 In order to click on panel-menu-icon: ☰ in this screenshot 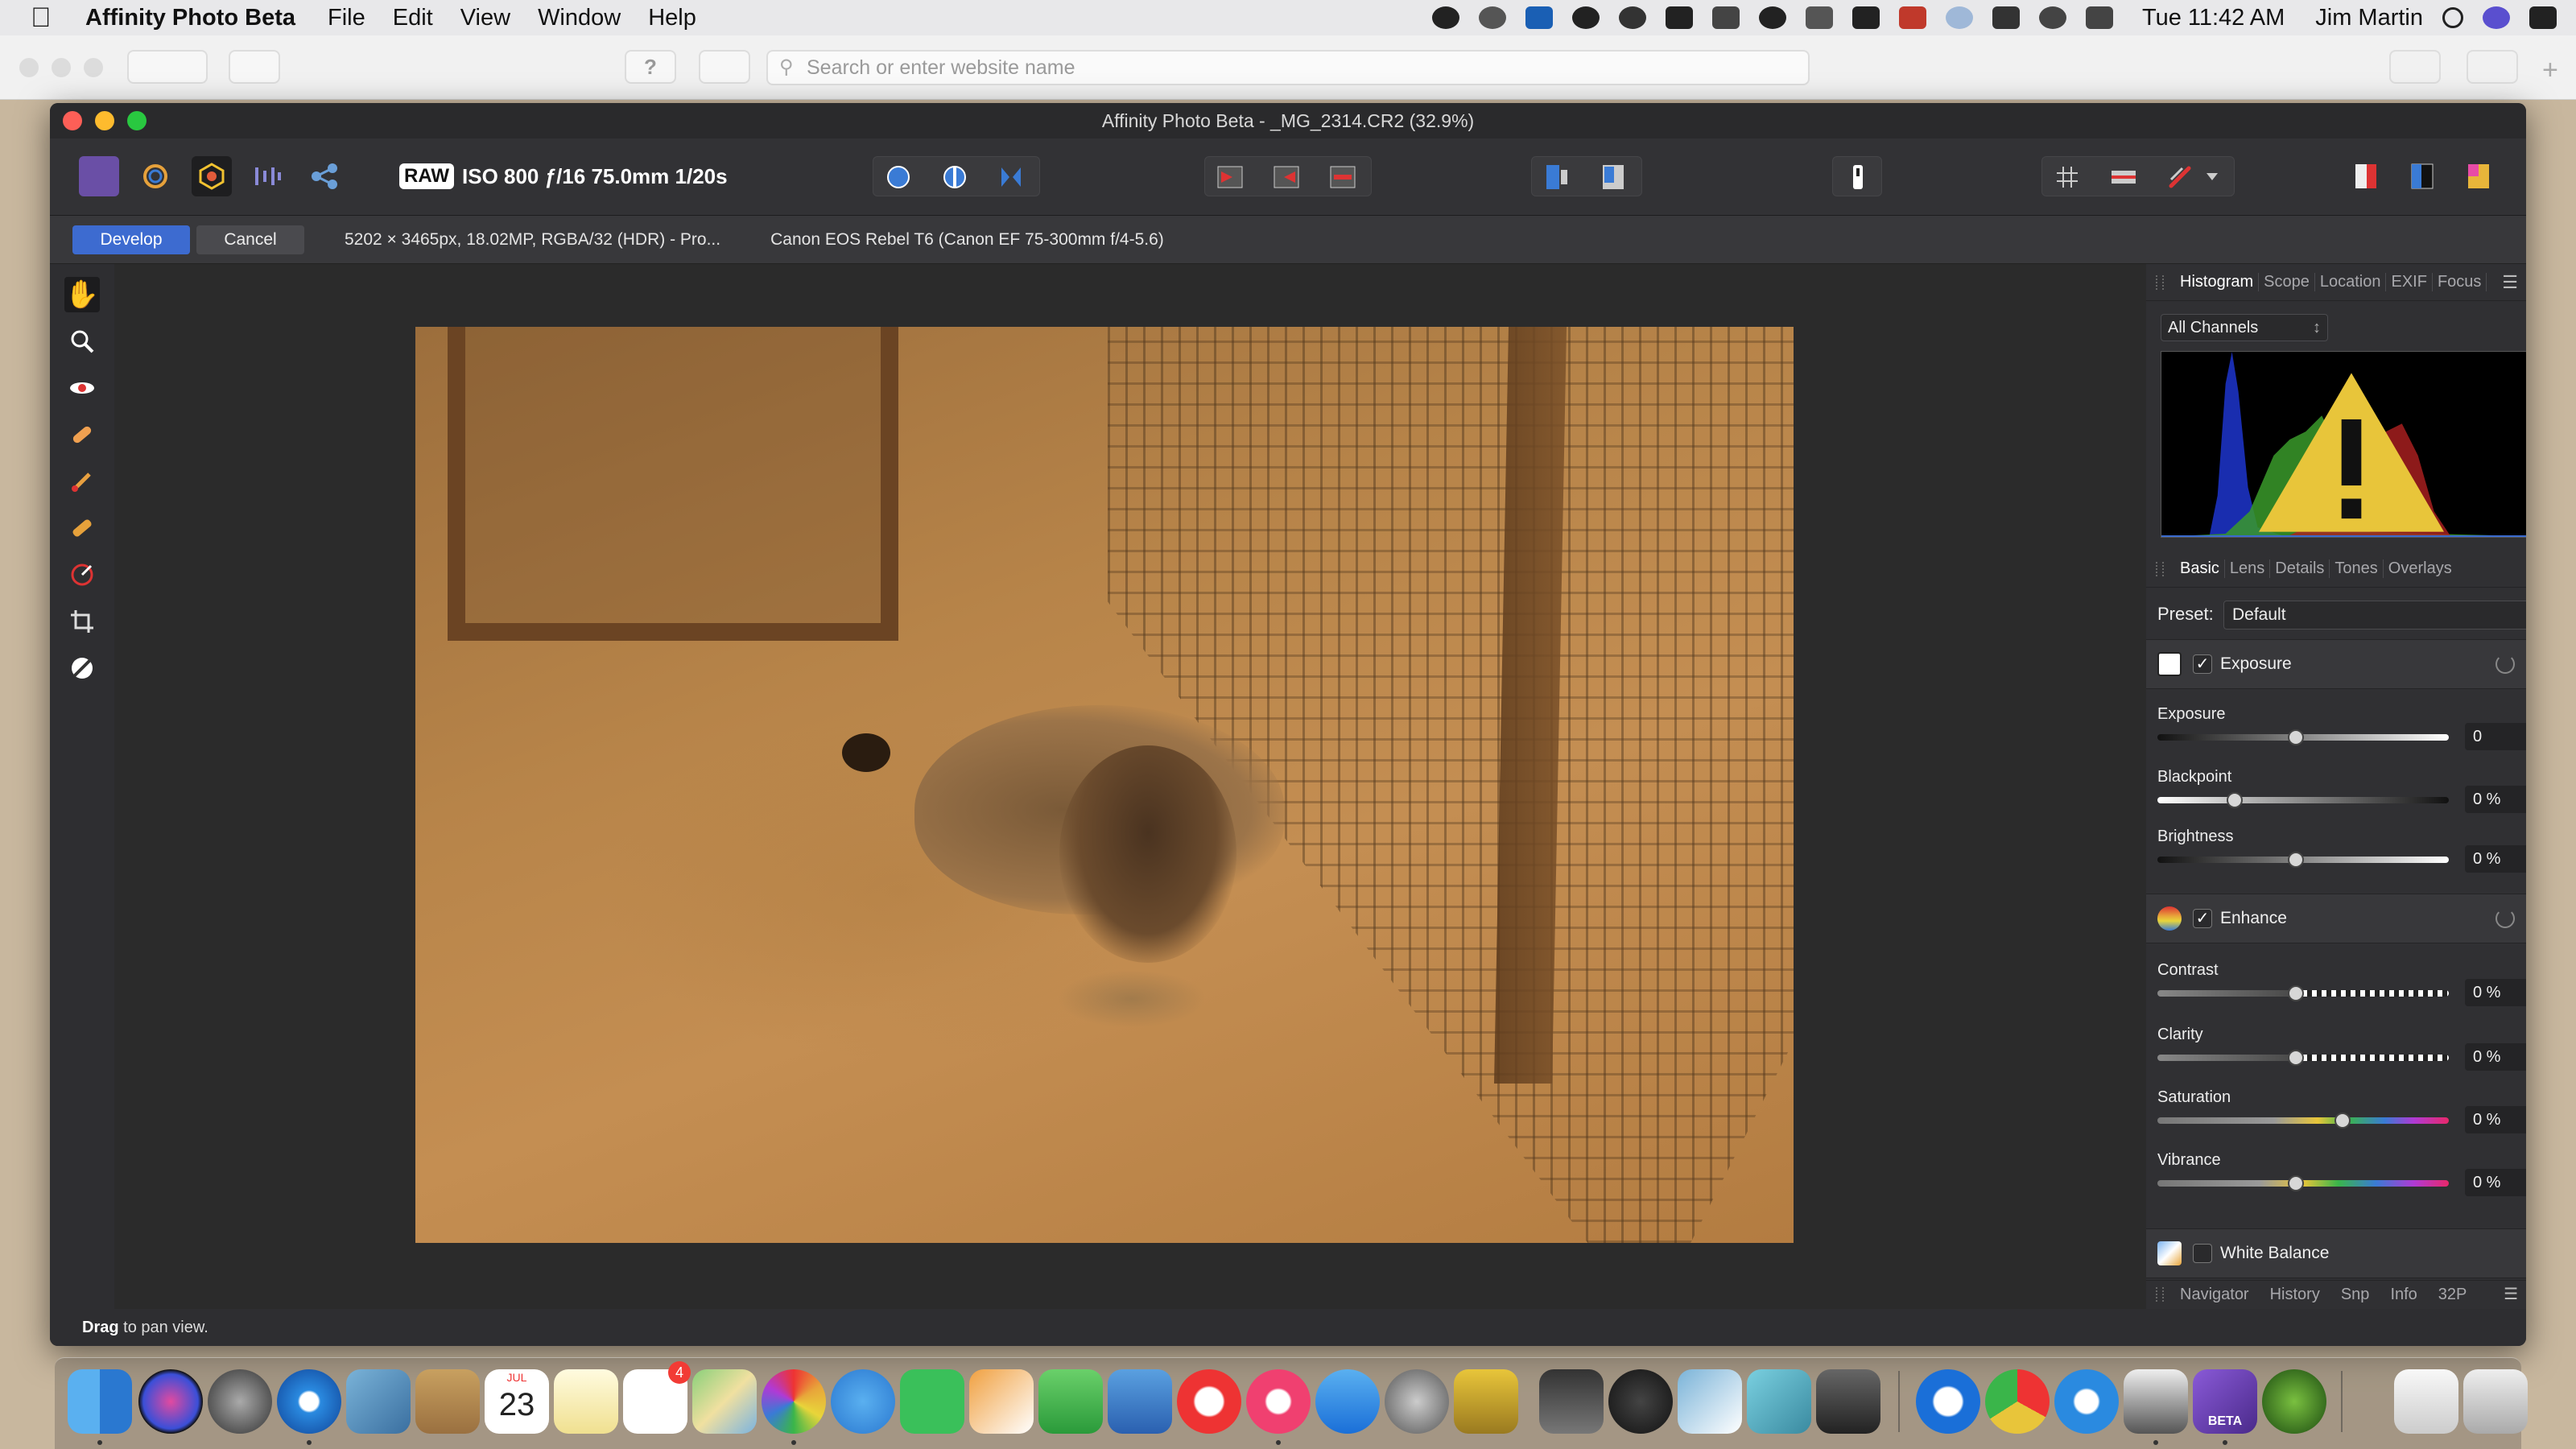, I will do `click(2511, 1294)`.